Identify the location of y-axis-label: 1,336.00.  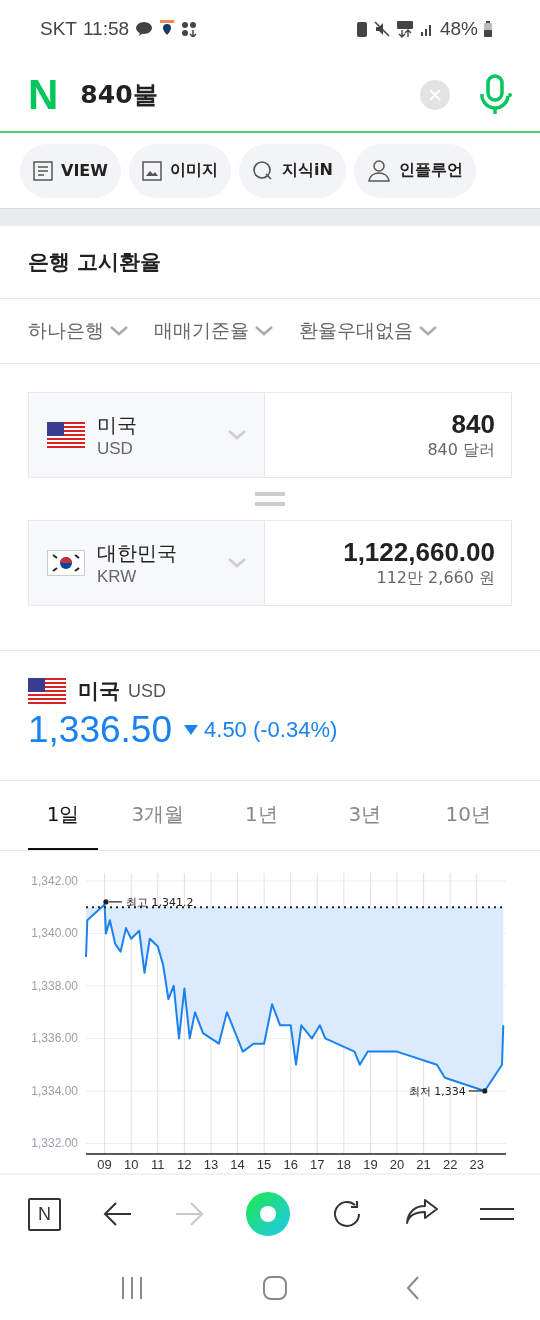
(54, 1038).